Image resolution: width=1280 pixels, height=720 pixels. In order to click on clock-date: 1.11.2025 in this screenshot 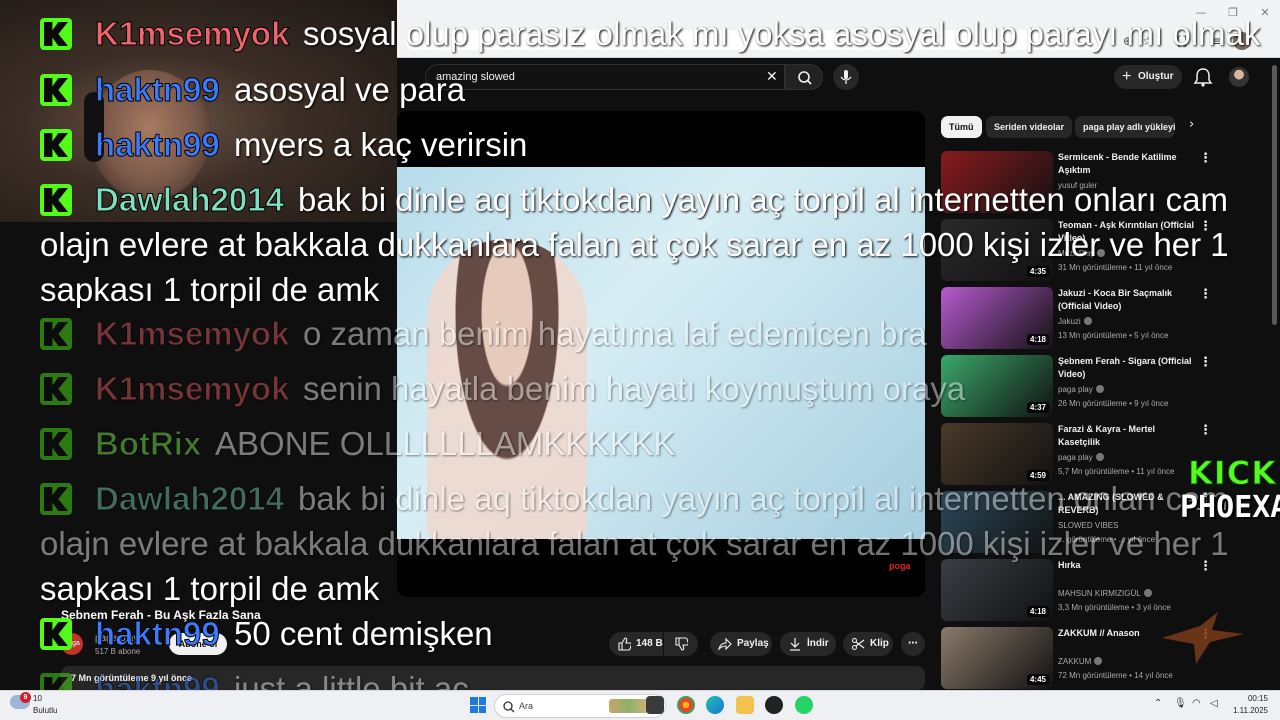, I will do `click(1248, 710)`.